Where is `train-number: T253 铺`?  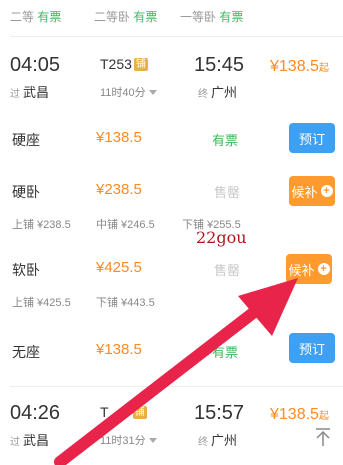
train-number: T253 铺 is located at coordinates (124, 64).